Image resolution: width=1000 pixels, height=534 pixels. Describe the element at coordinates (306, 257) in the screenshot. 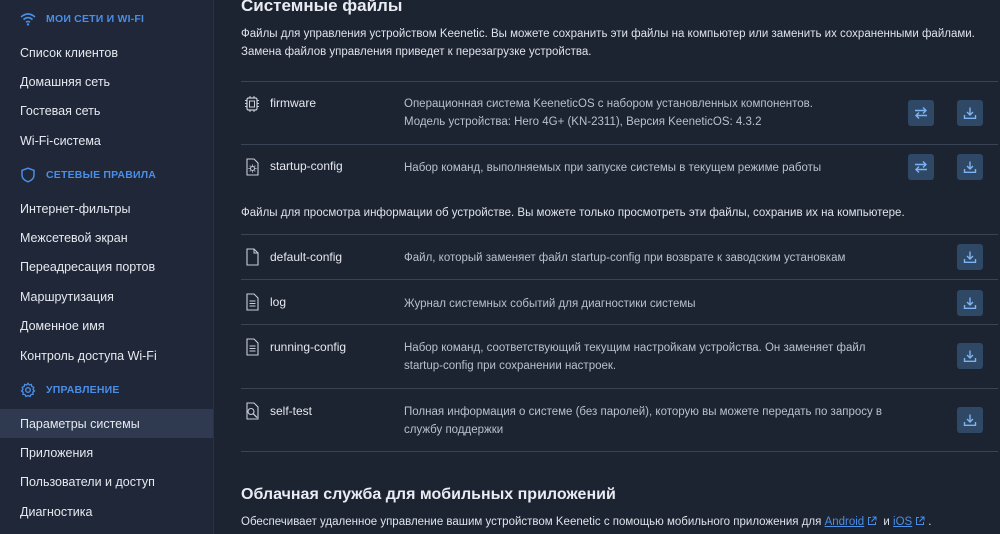

I see `file-name: default-config` at that location.